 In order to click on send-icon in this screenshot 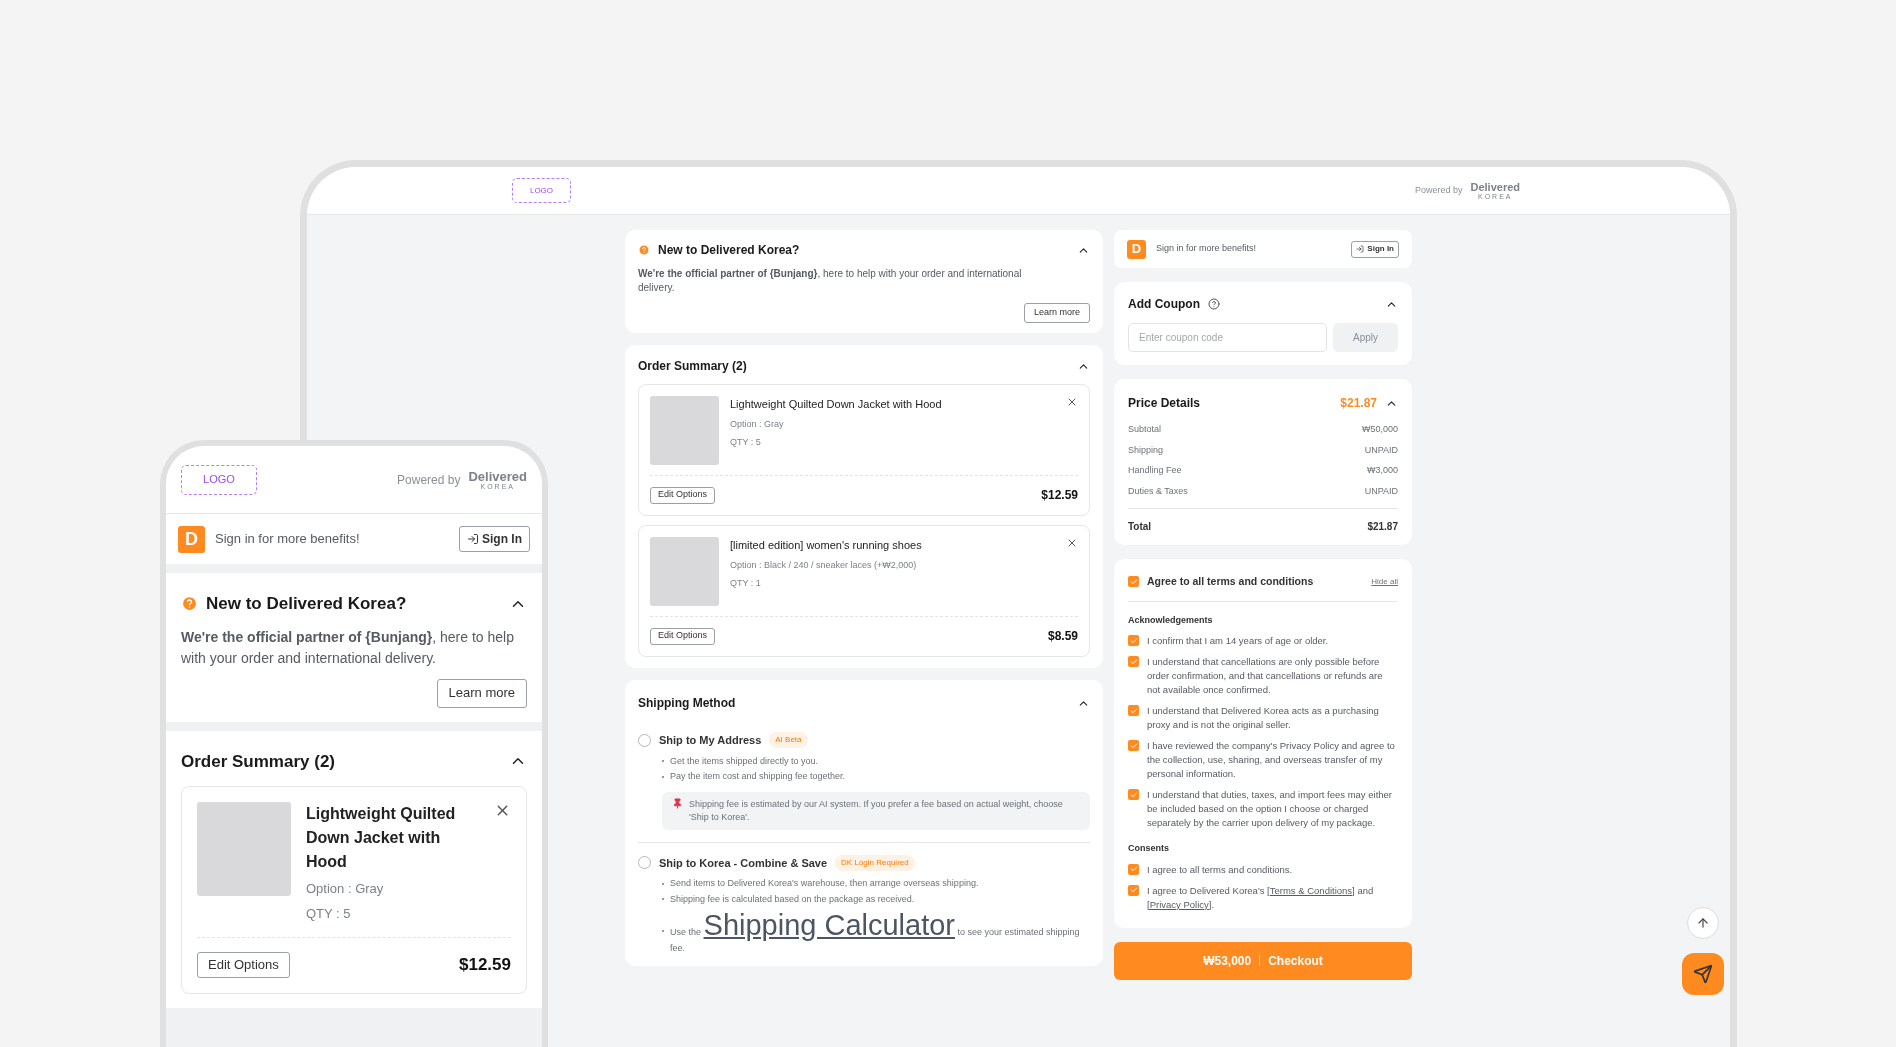, I will do `click(1703, 974)`.